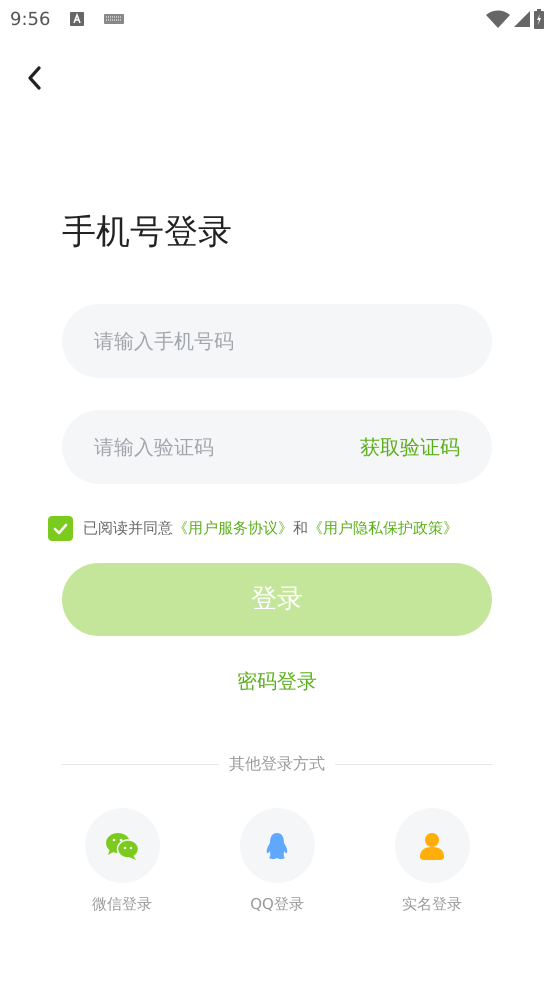 The height and width of the screenshot is (984, 554). Describe the element at coordinates (34, 78) in the screenshot. I see `back-icon` at that location.